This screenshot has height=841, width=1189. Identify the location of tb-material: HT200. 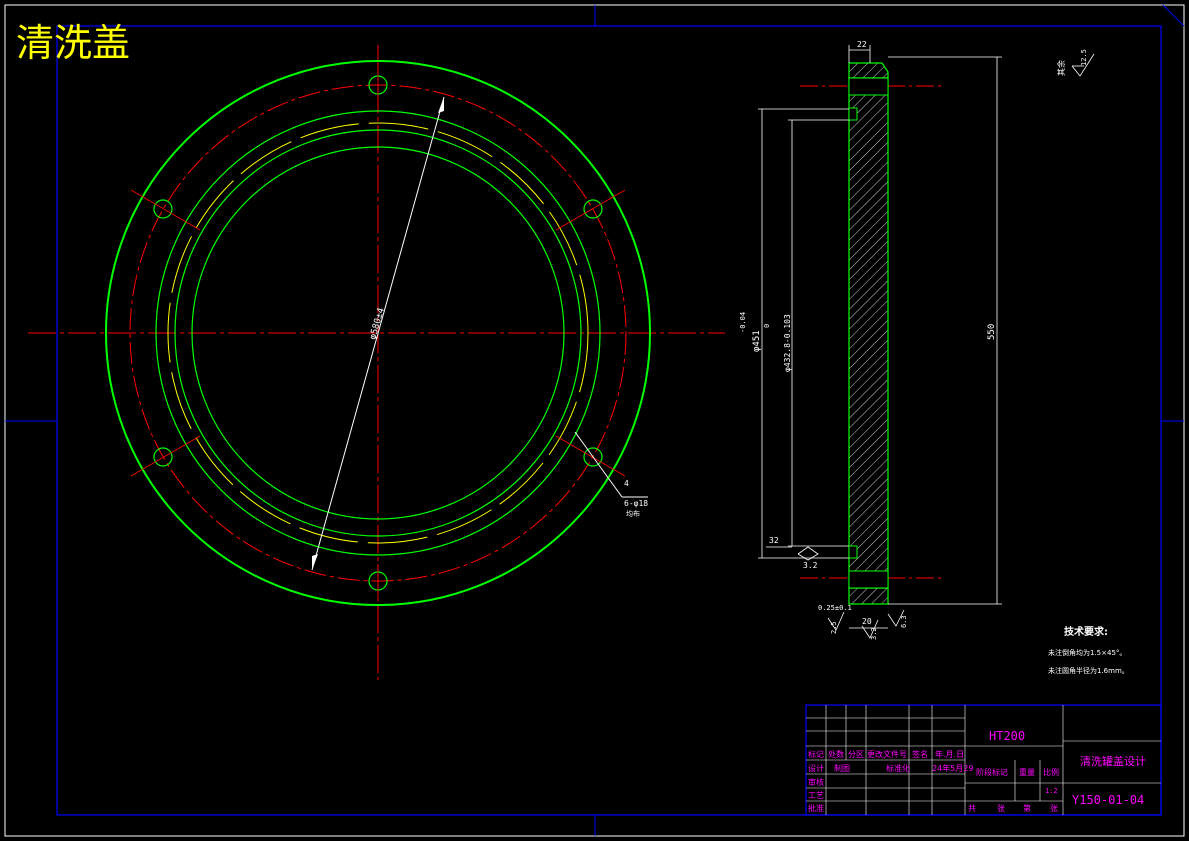
(1007, 736).